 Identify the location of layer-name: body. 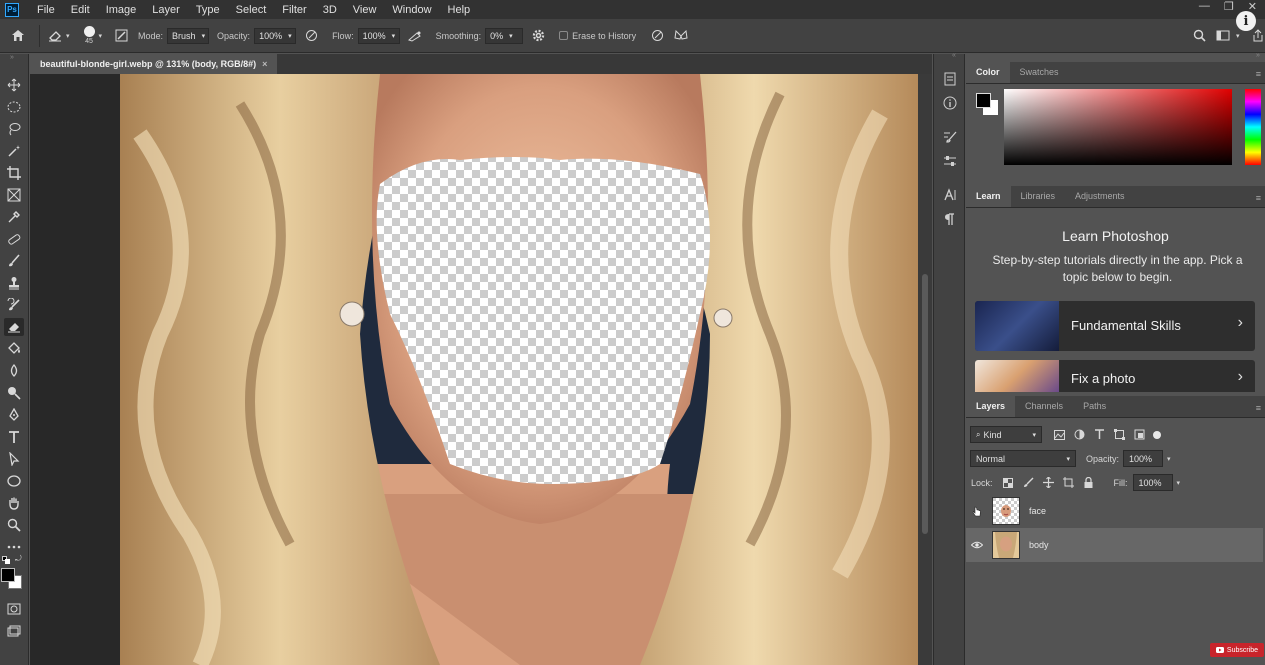
(1039, 545).